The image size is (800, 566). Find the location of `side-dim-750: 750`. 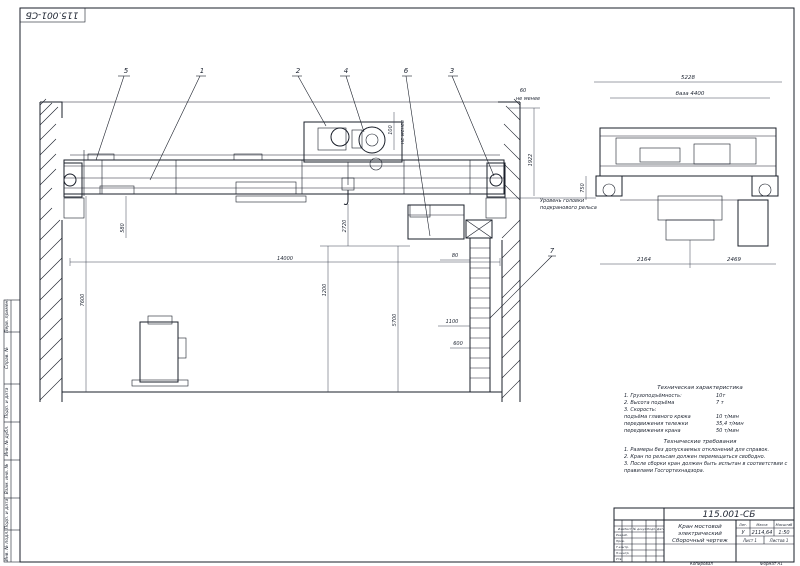

side-dim-750: 750 is located at coordinates (583, 188).